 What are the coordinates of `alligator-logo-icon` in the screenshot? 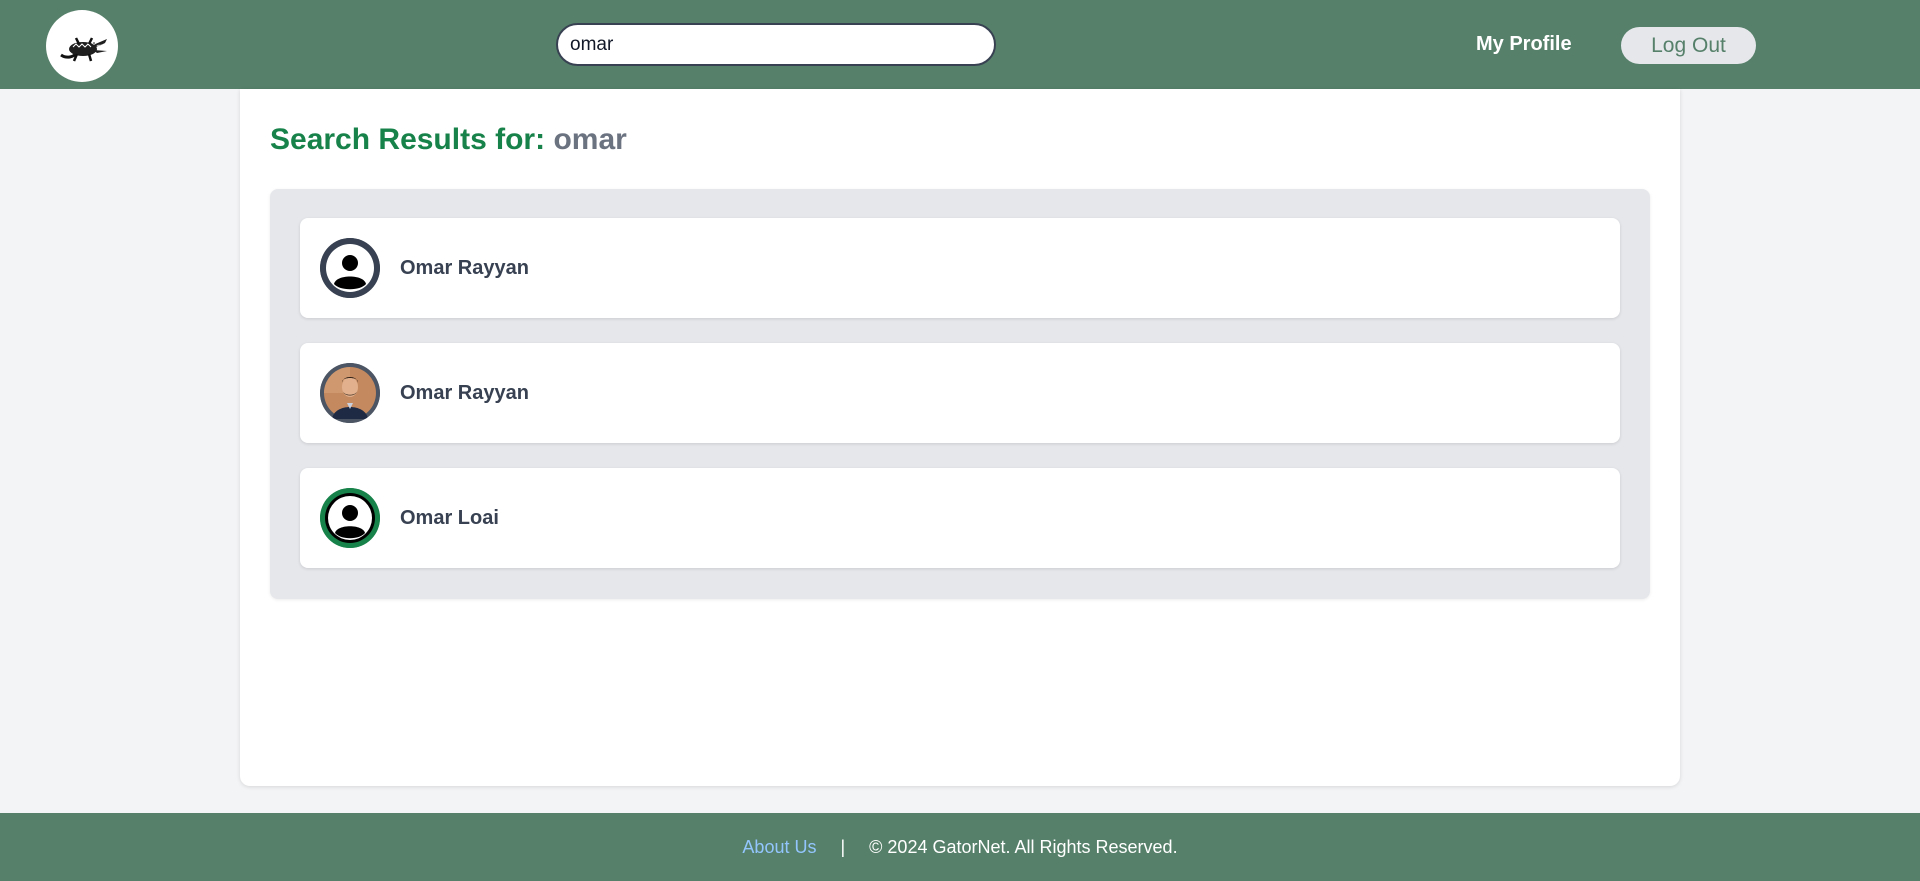 It's located at (82, 46).